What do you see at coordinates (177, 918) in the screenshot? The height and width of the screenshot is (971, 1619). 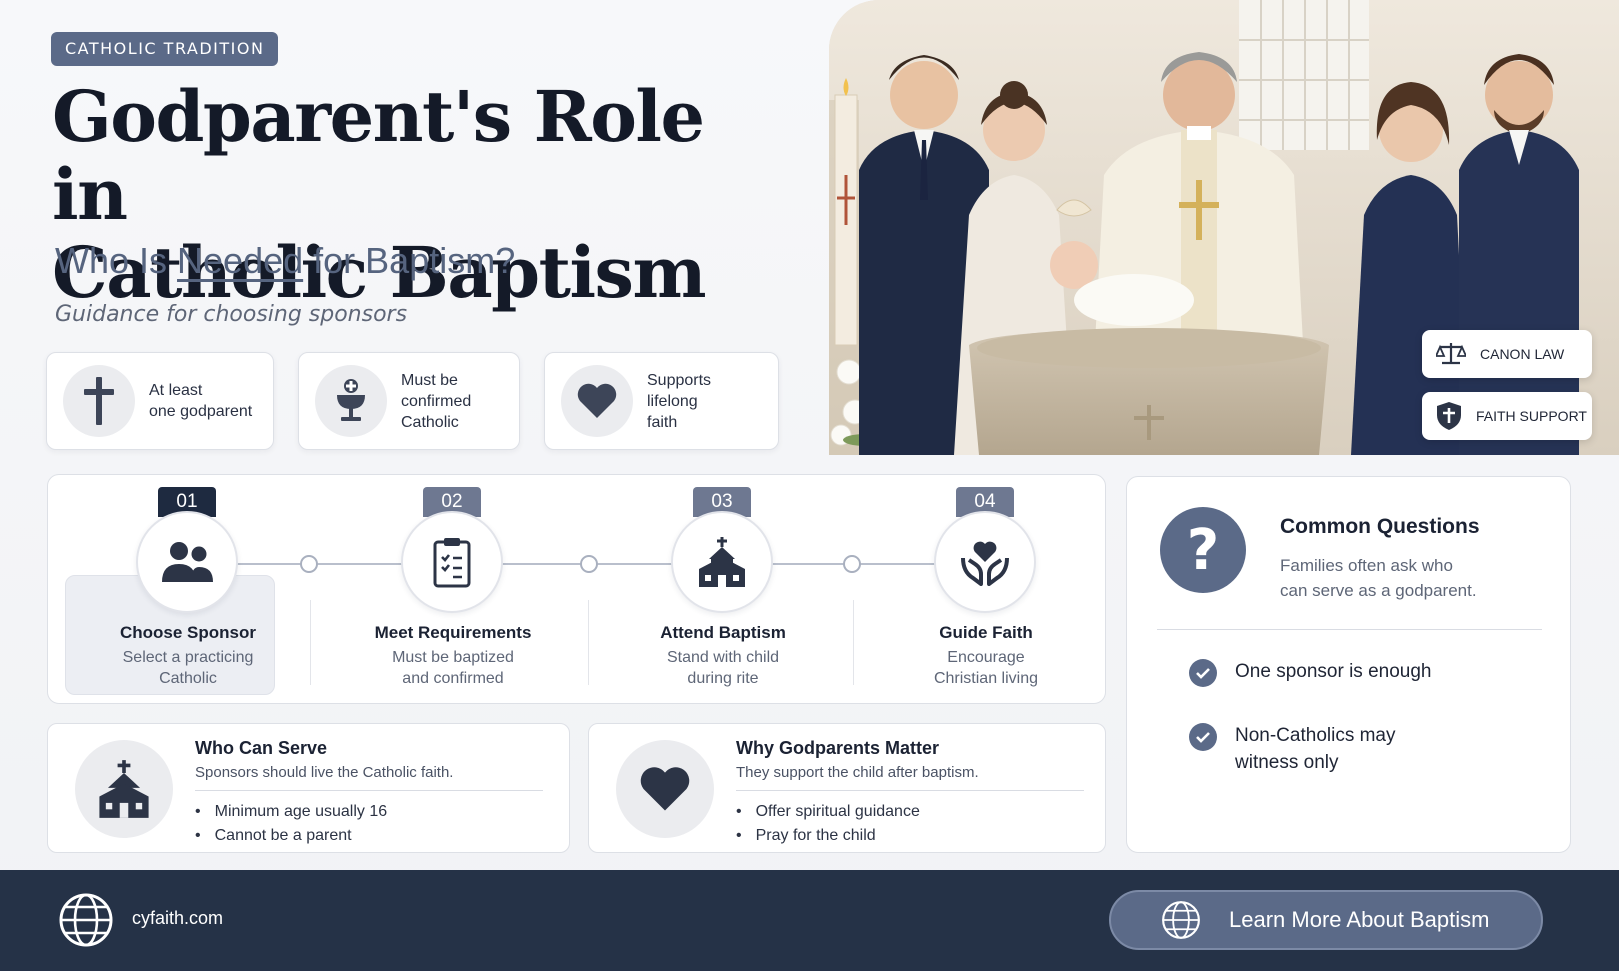 I see `site-link: cyfaith.com` at bounding box center [177, 918].